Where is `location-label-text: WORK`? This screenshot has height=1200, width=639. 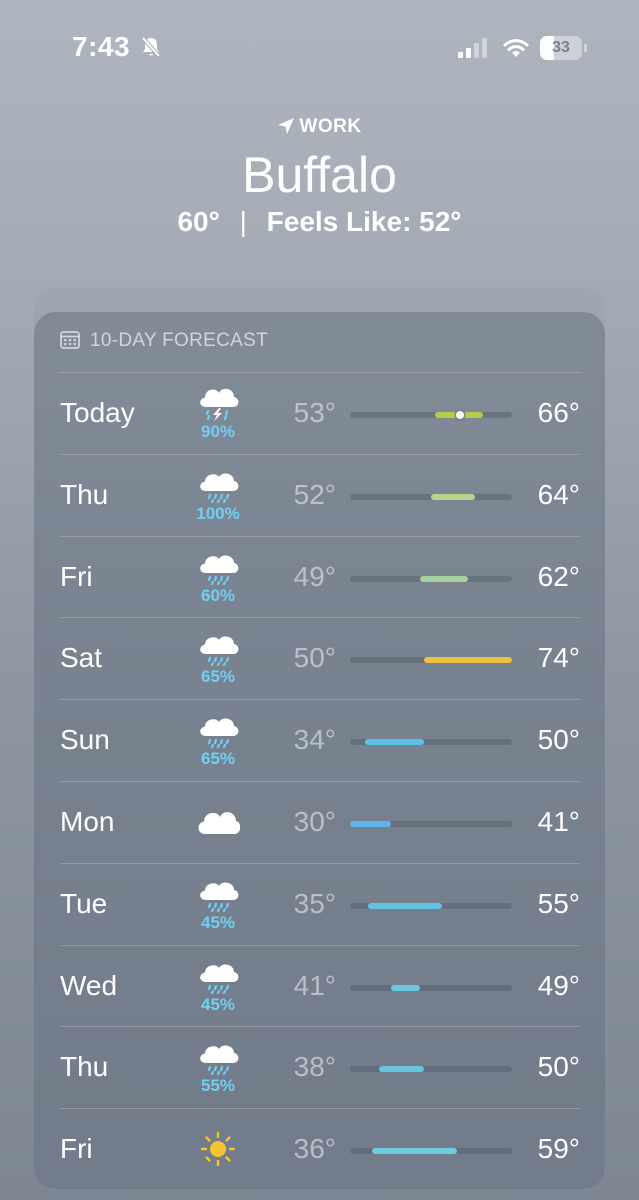
location-label-text: WORK is located at coordinates (330, 126).